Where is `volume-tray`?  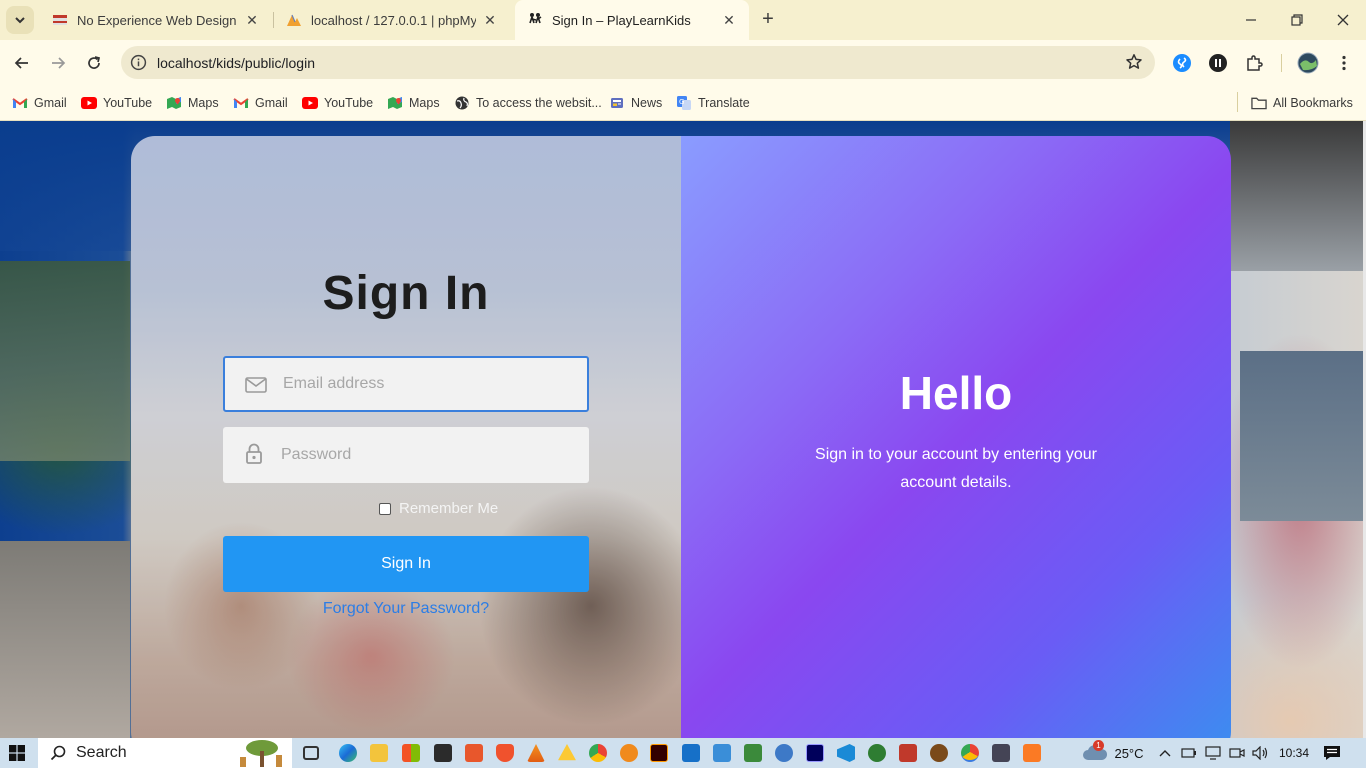
volume-tray is located at coordinates (1260, 753).